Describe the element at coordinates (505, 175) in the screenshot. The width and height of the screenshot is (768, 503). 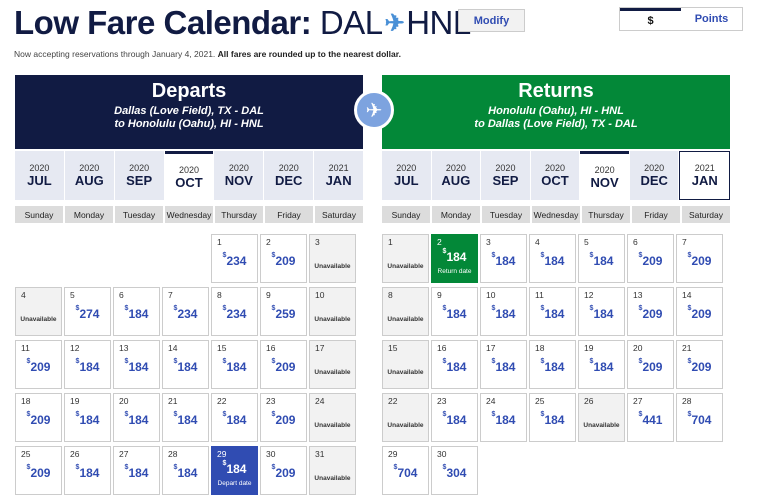
I see `ret-month-tab-sep: 2020 SEP` at that location.